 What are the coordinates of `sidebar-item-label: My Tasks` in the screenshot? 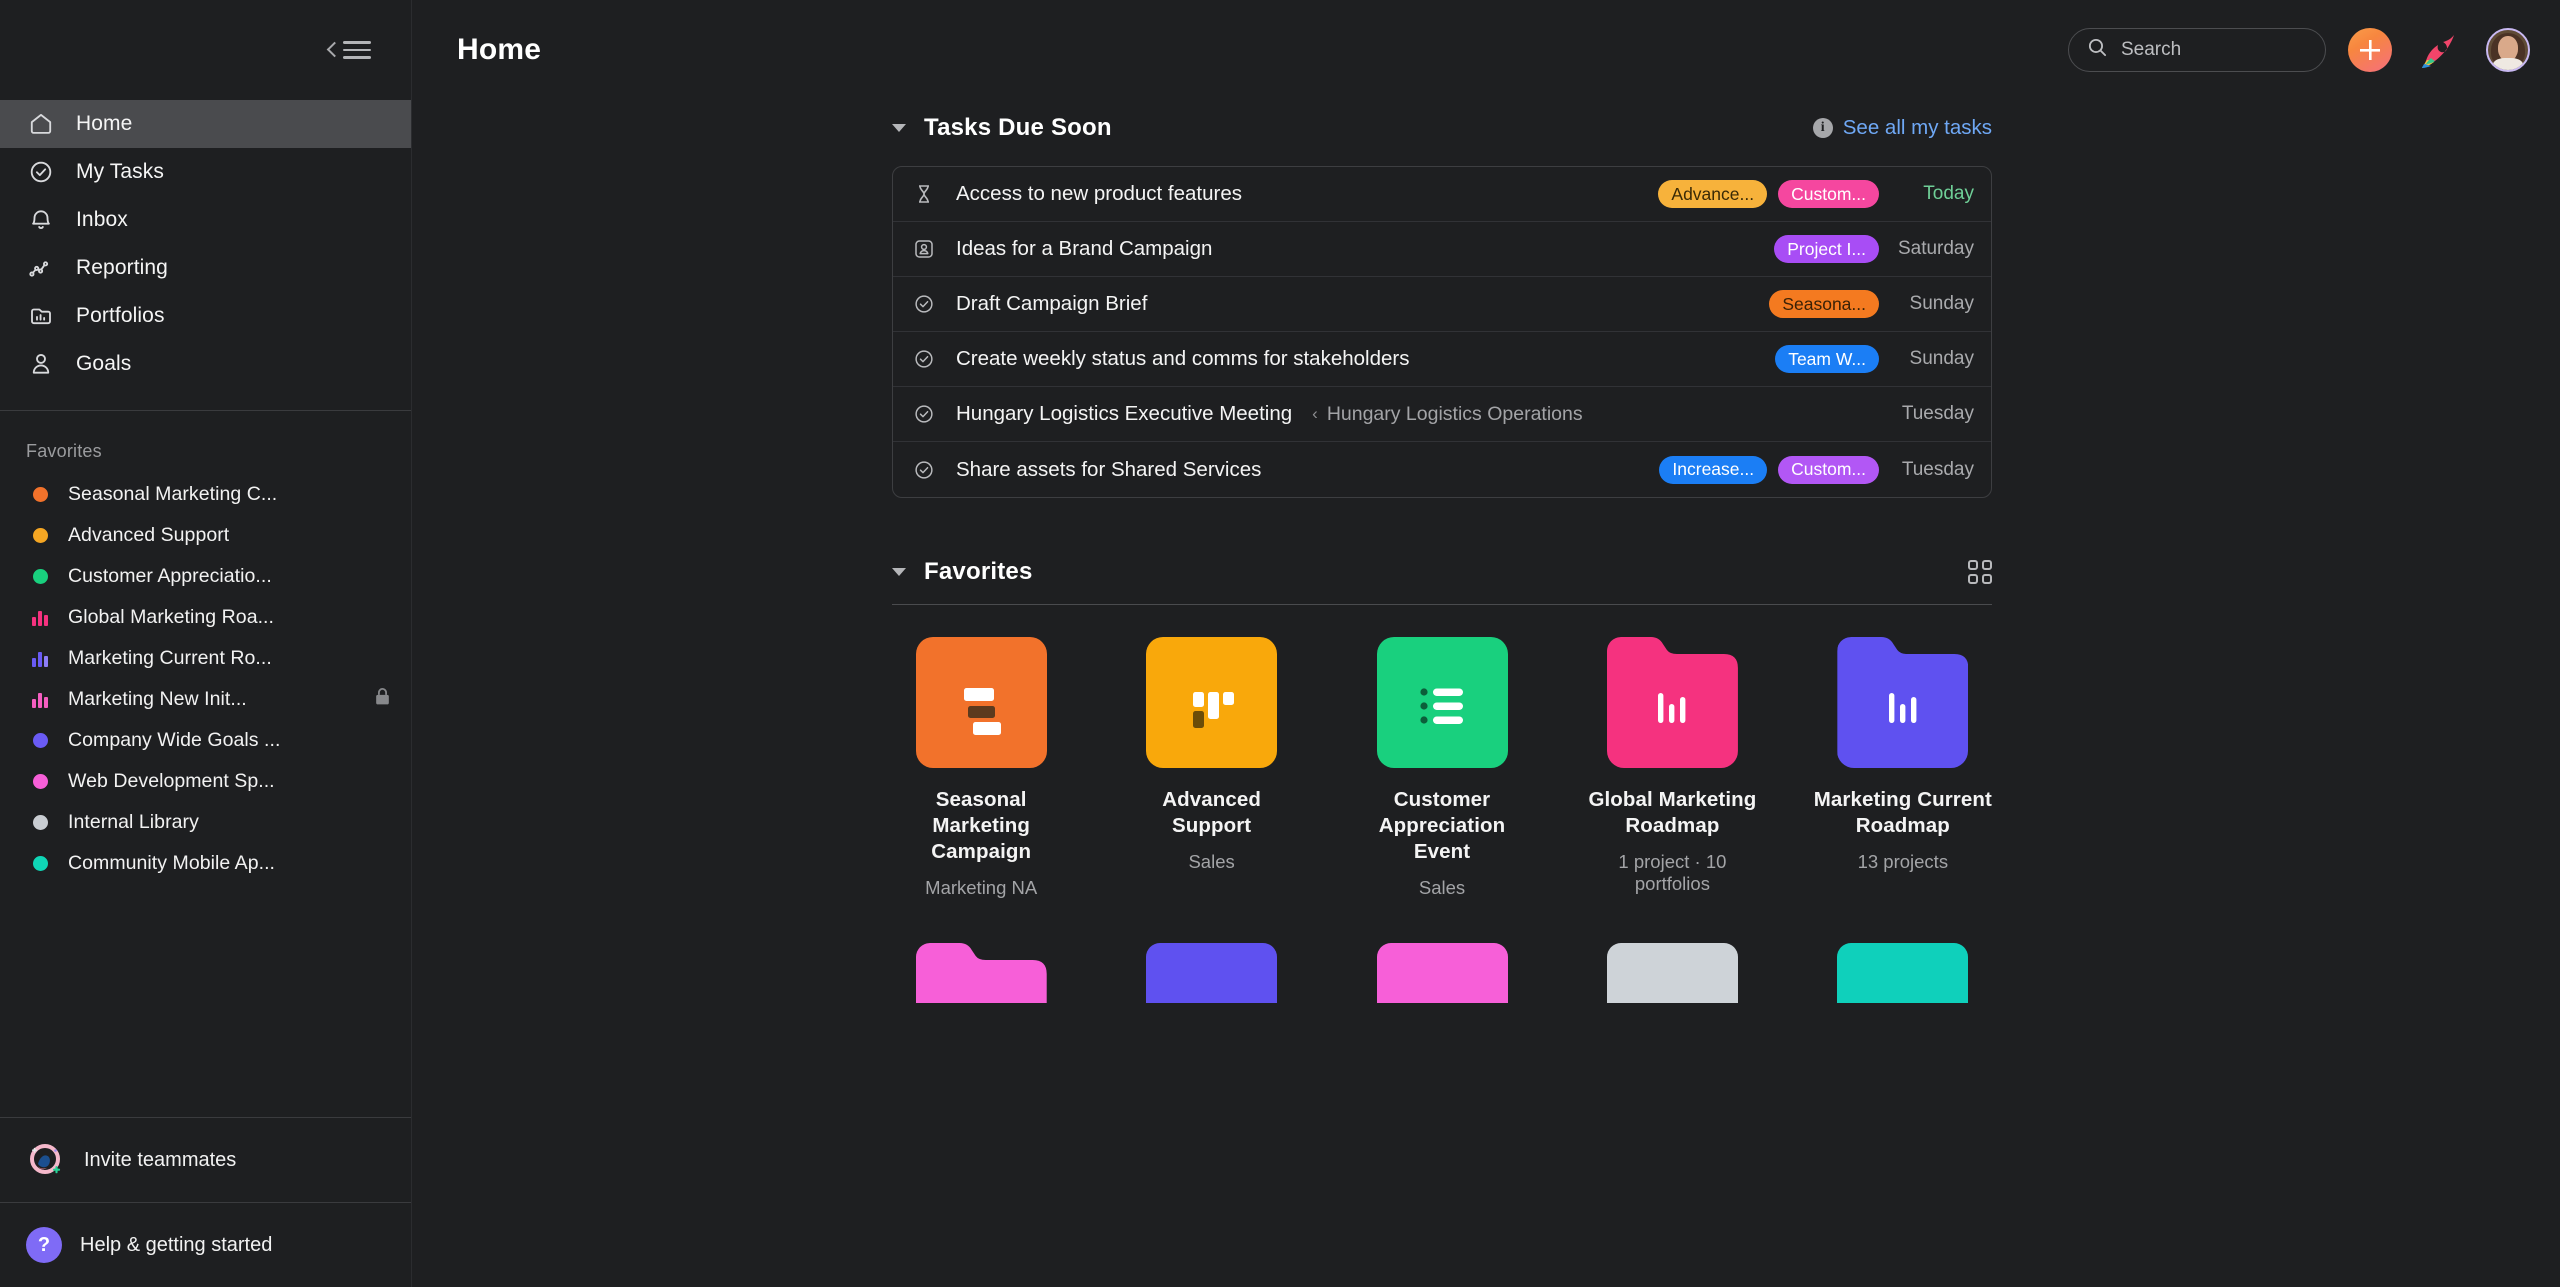 It's located at (120, 171).